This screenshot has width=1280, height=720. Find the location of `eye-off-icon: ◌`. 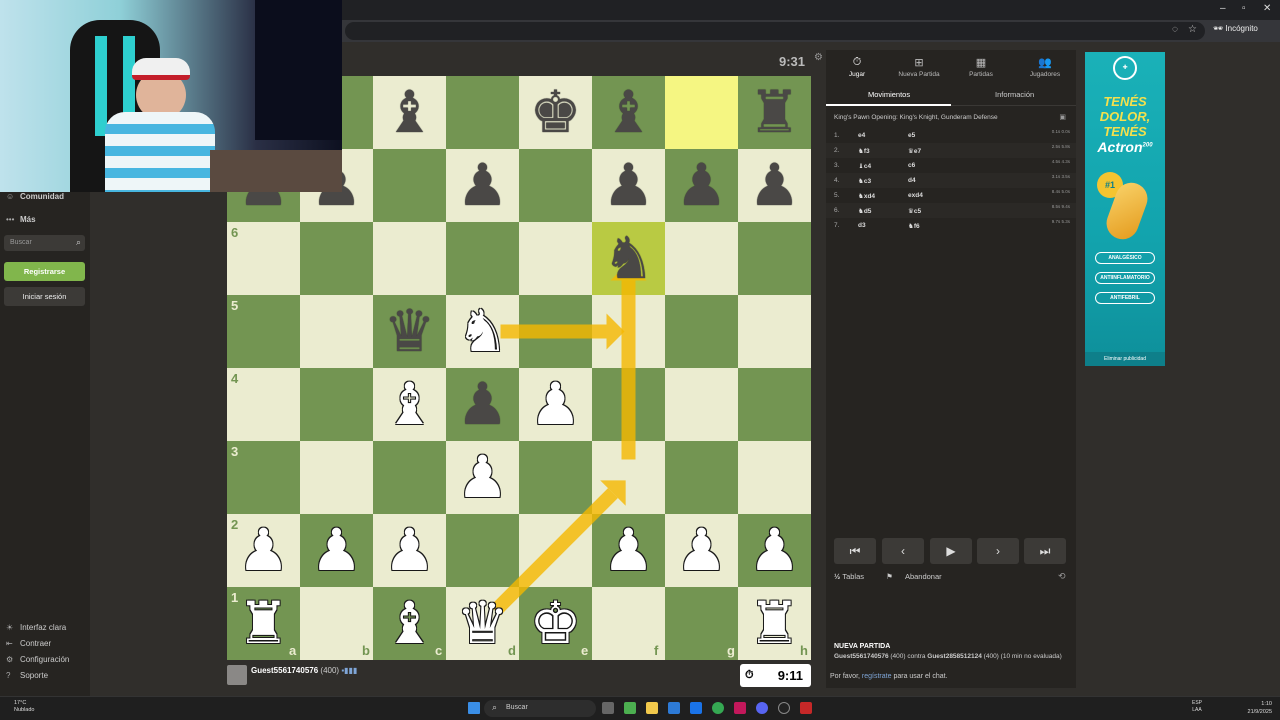

eye-off-icon: ◌ is located at coordinates (1175, 29).